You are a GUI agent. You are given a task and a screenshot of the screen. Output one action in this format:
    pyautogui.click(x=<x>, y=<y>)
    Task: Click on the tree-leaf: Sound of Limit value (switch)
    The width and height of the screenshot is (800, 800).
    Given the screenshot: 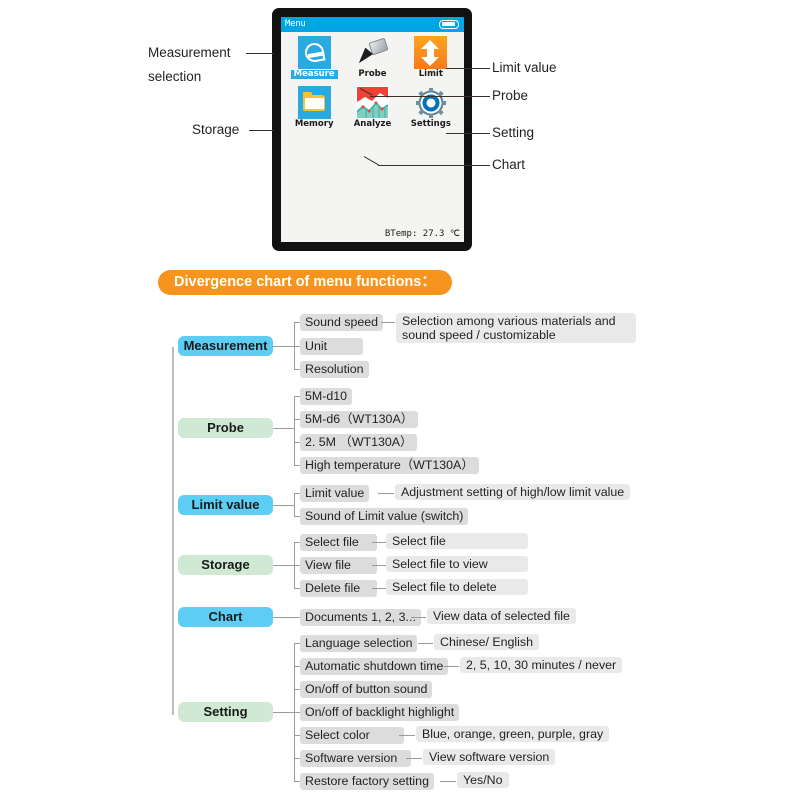 What is the action you would take?
    pyautogui.click(x=384, y=516)
    